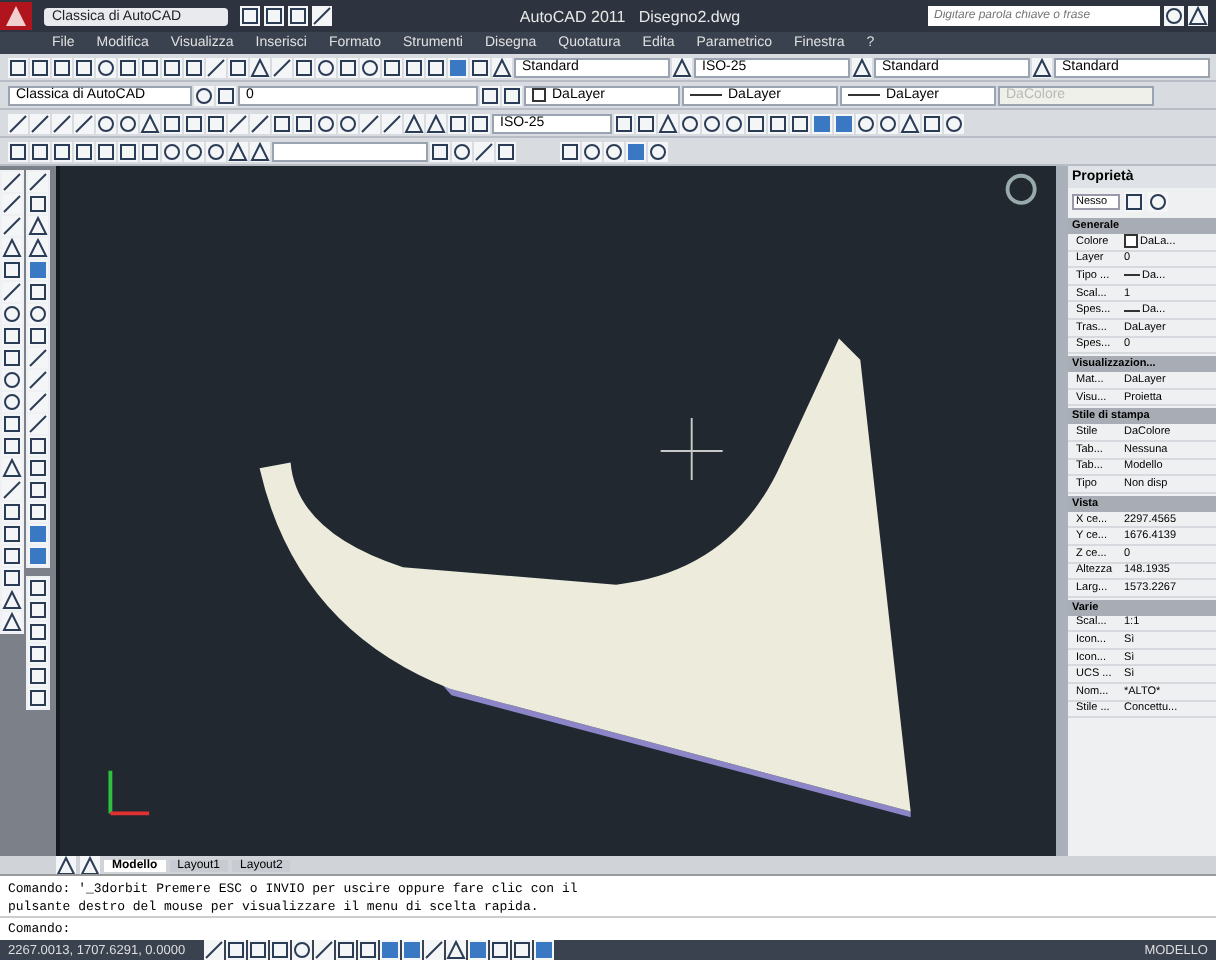 Image resolution: width=1216 pixels, height=960 pixels. I want to click on app-logo-icon, so click(16, 16).